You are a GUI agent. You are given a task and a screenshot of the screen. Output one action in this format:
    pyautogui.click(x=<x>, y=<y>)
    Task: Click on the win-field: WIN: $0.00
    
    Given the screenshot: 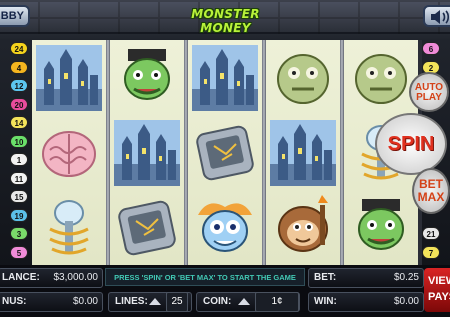 What is the action you would take?
    pyautogui.click(x=366, y=302)
    